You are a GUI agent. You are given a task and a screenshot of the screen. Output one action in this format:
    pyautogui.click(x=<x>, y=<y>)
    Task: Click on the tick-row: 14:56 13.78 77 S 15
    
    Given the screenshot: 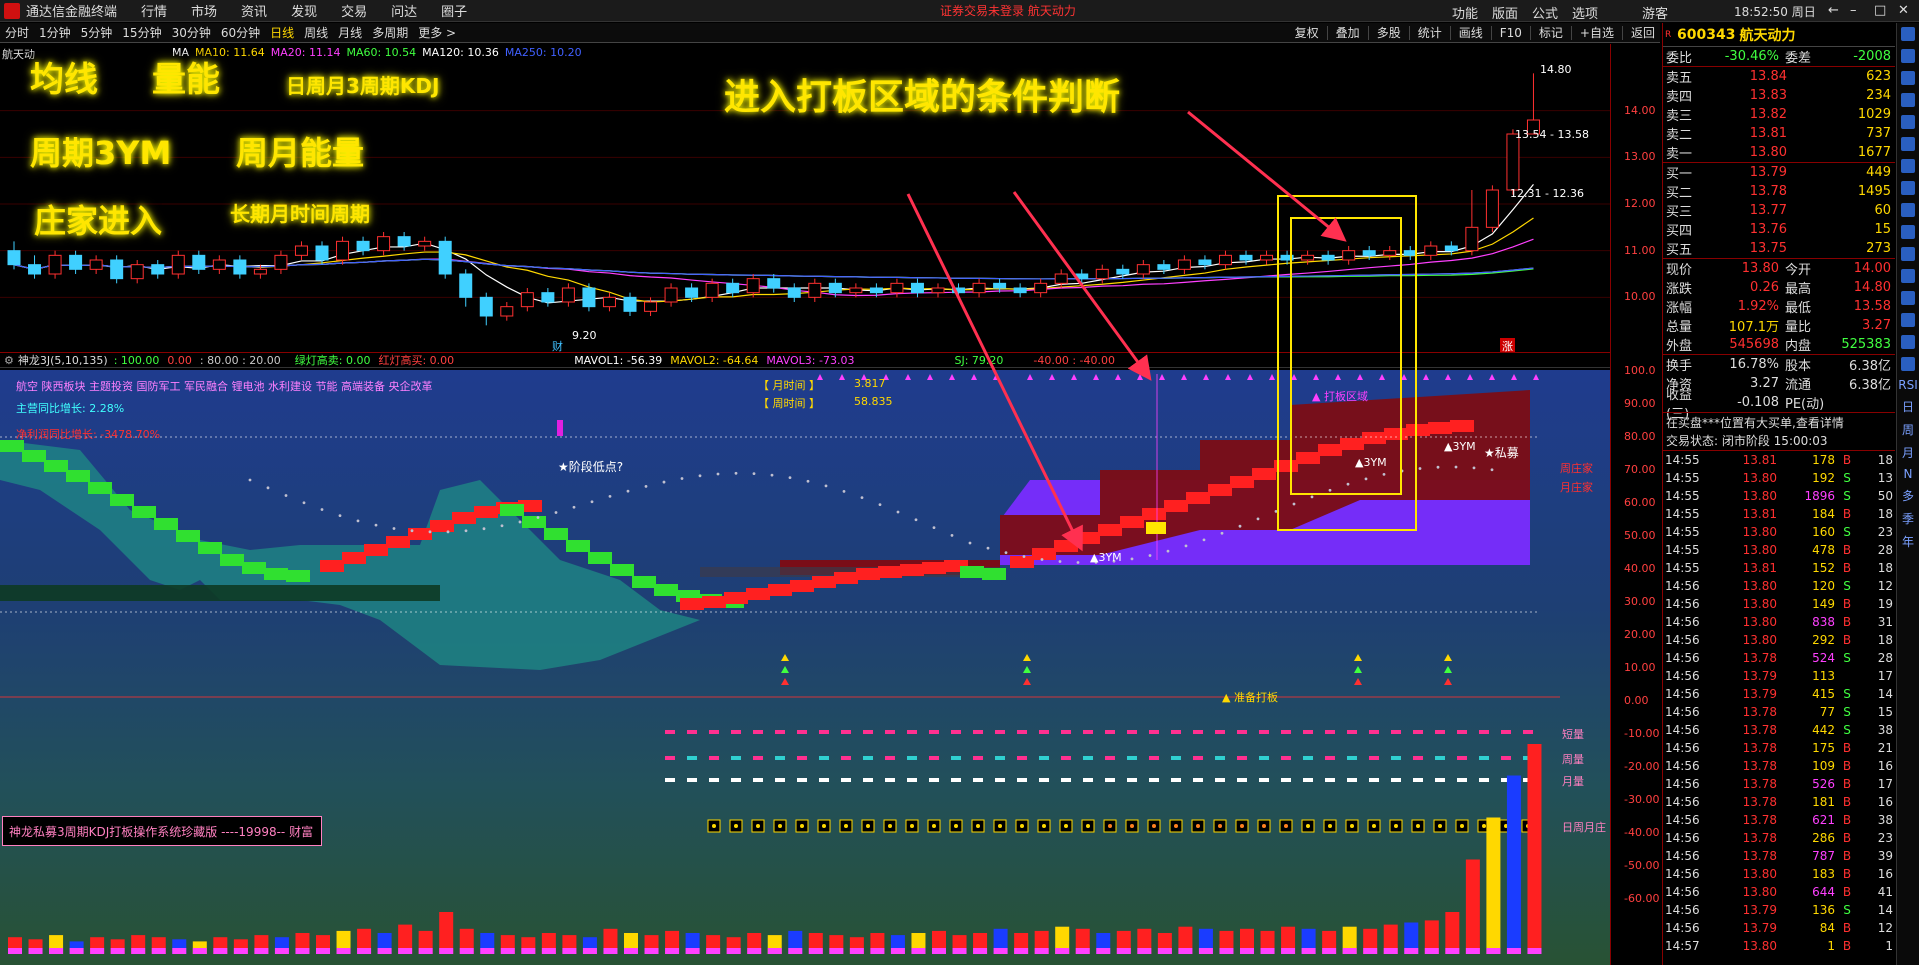 What is the action you would take?
    pyautogui.click(x=1779, y=712)
    